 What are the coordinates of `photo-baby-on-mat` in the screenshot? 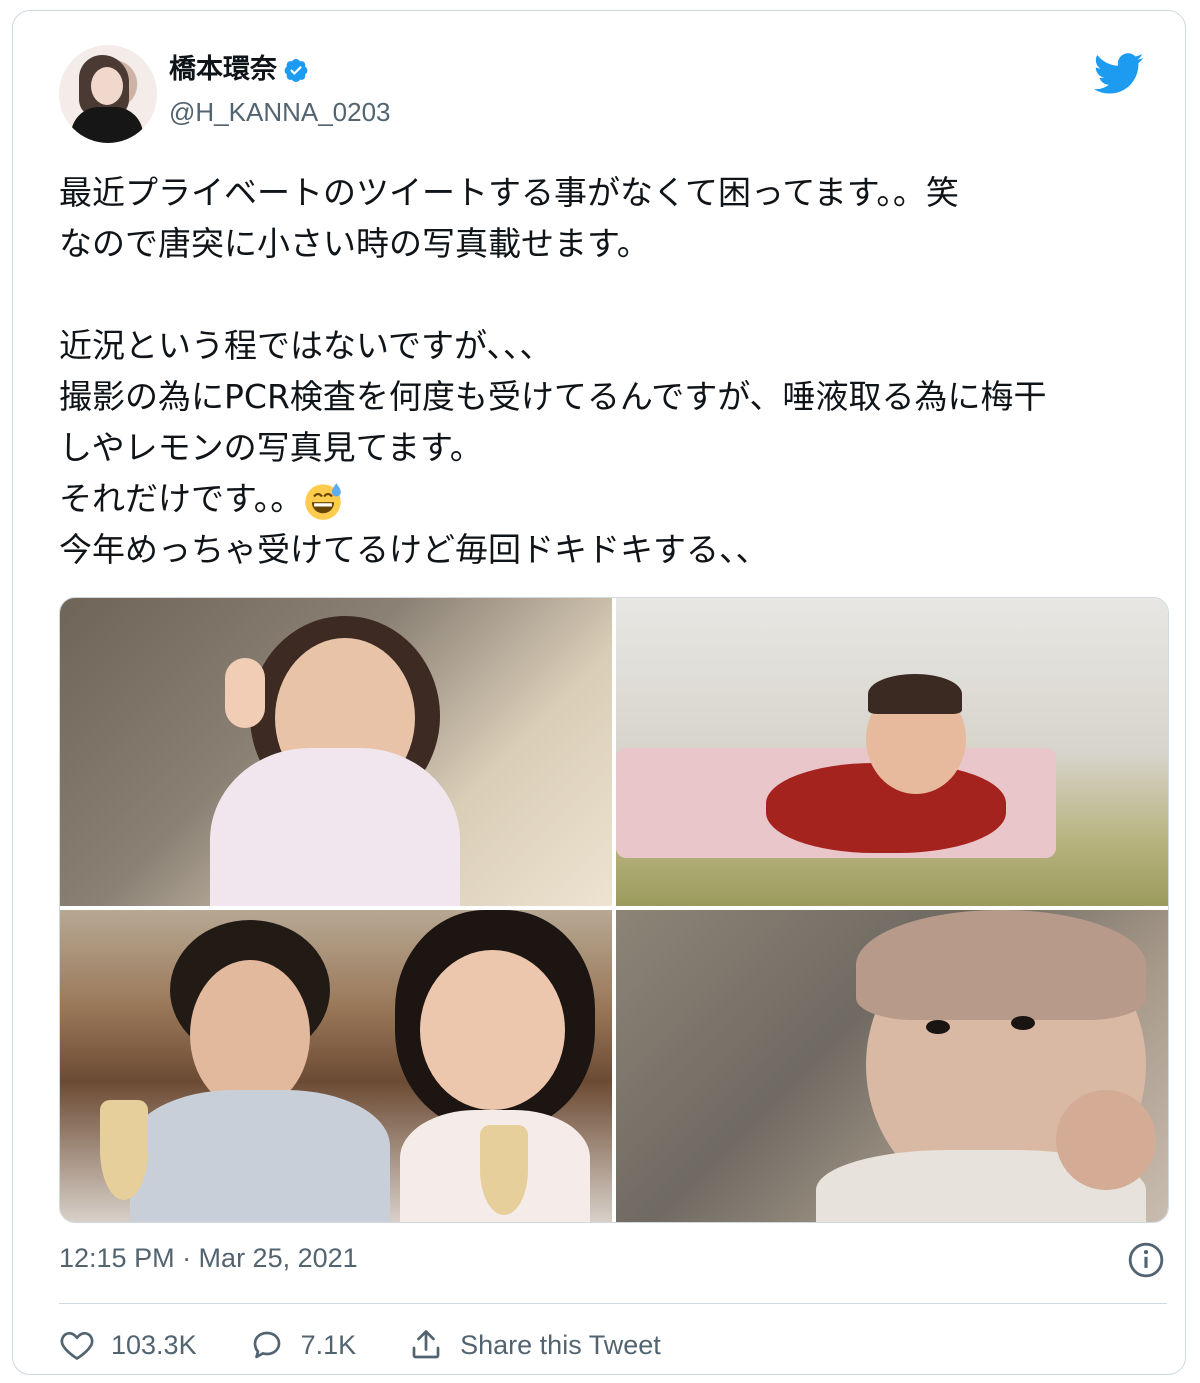 It's located at (892, 752).